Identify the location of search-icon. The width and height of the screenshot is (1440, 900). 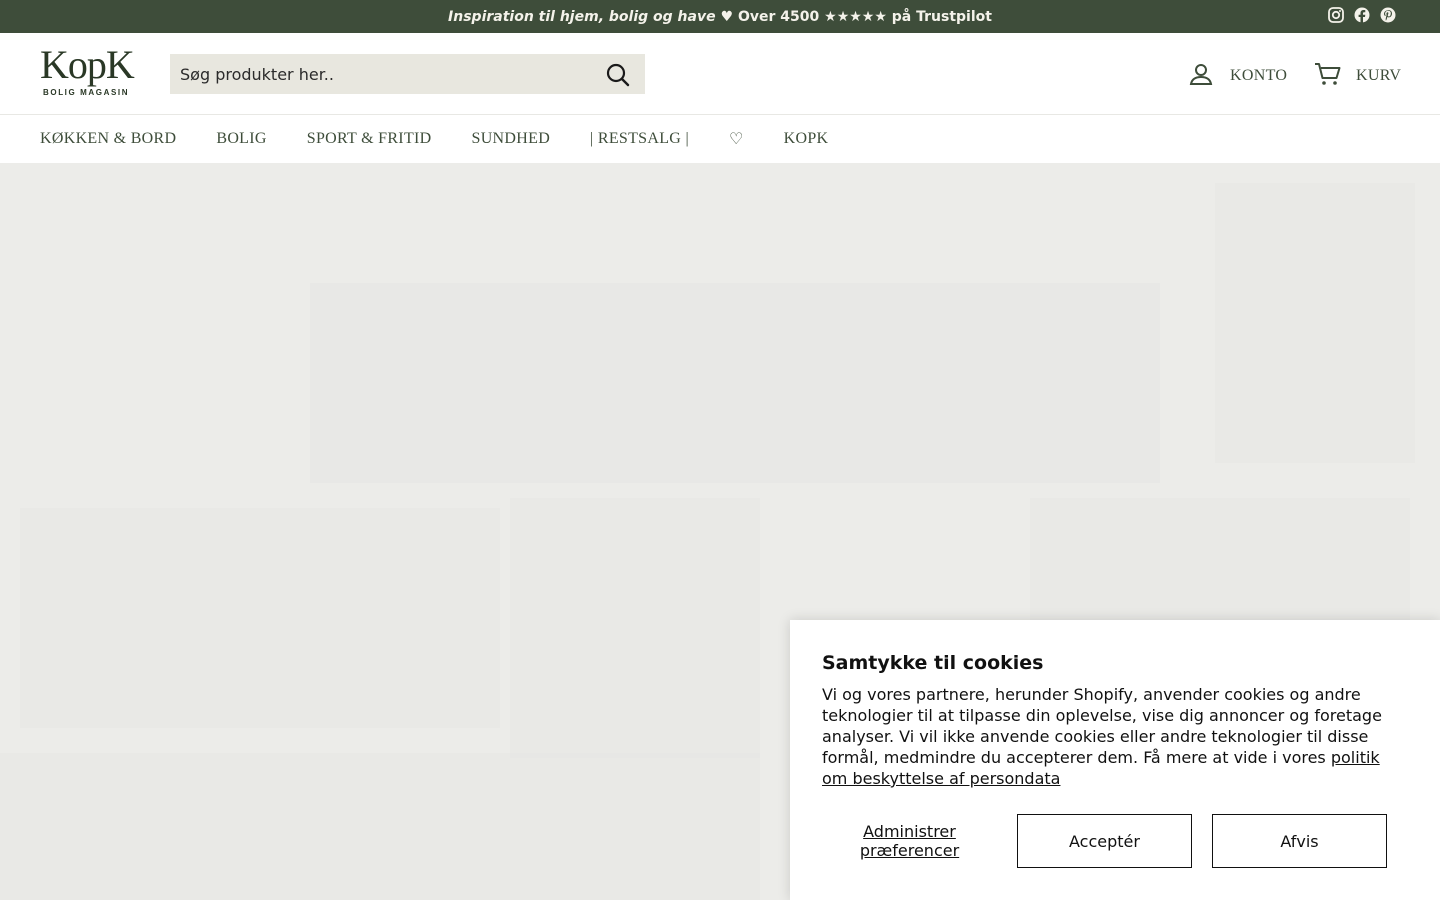
(618, 75).